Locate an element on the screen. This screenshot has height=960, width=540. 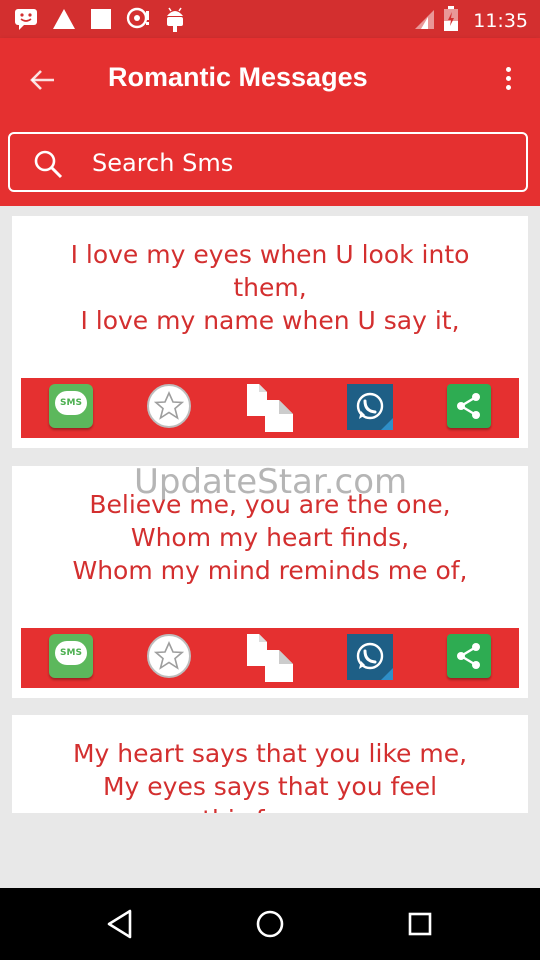
android-icon is located at coordinates (175, 21).